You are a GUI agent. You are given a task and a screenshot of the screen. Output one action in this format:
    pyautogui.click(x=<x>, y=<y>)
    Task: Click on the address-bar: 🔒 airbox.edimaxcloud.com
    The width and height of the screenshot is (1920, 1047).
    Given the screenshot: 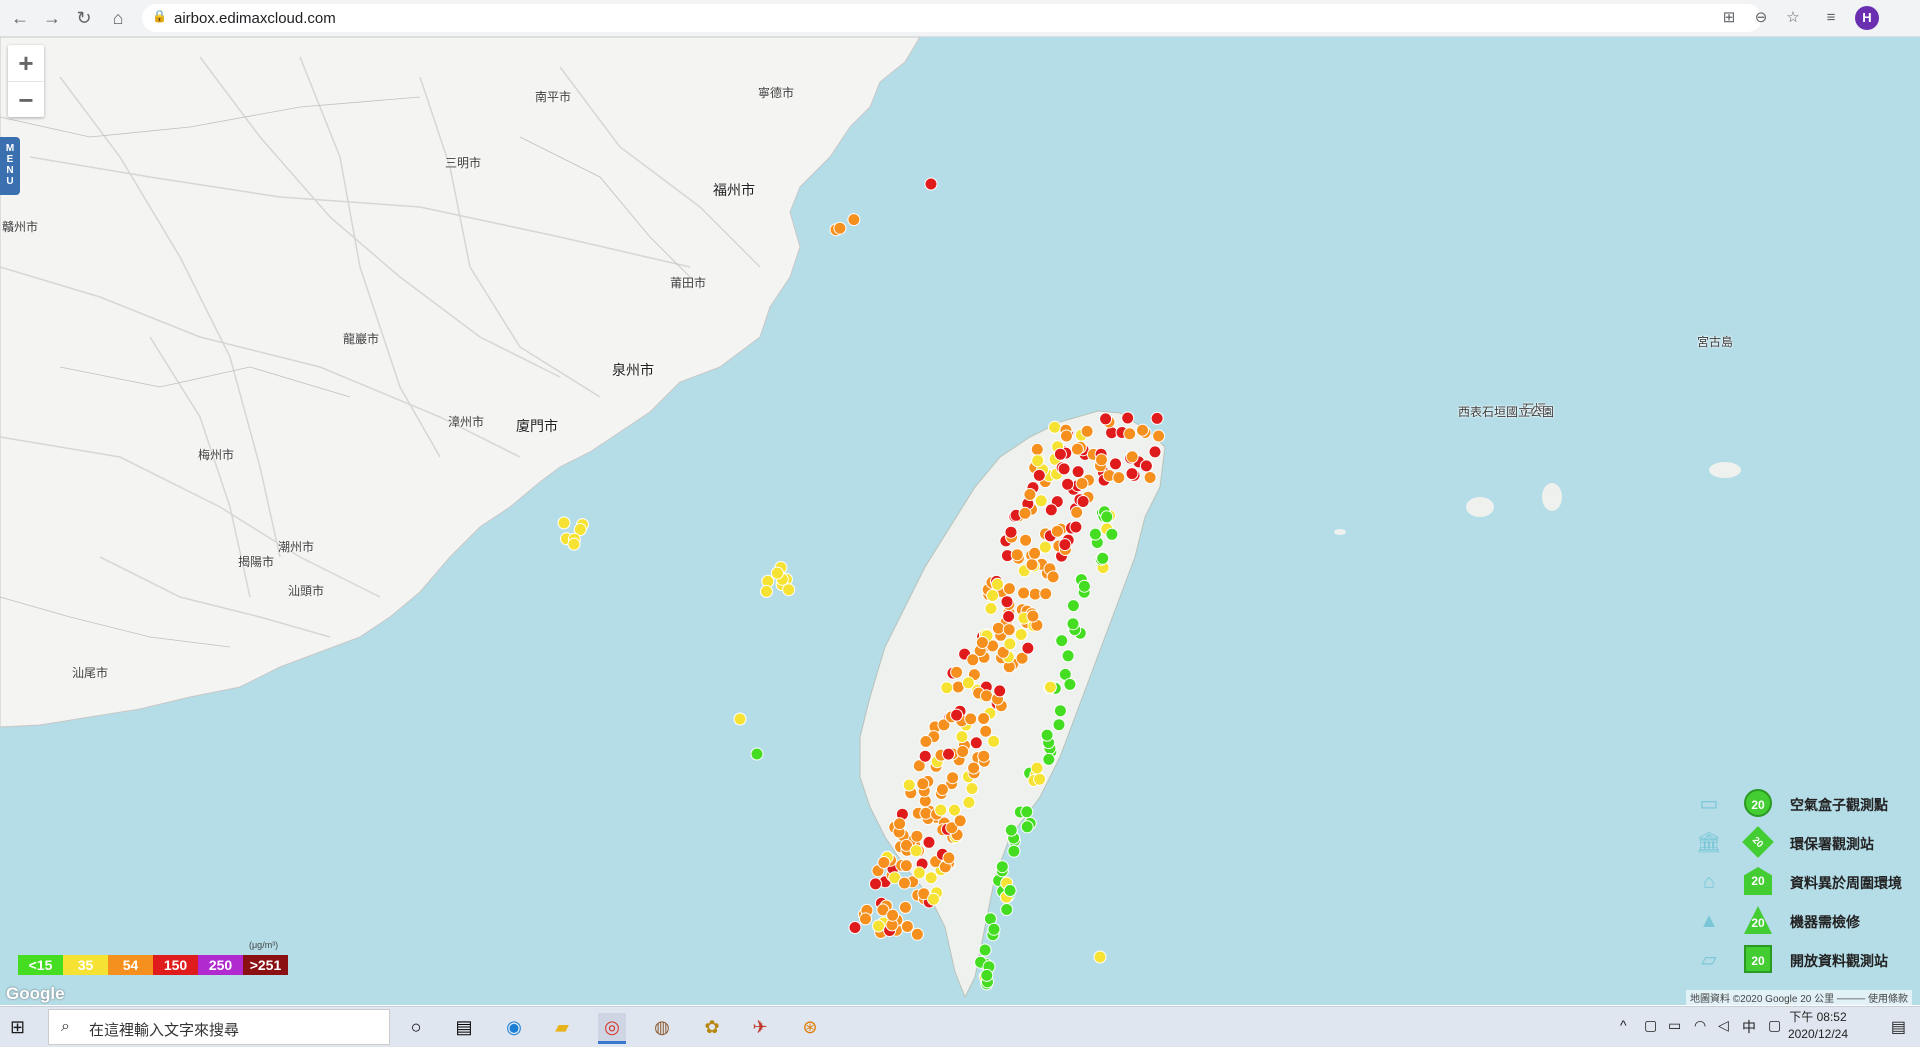 What is the action you would take?
    pyautogui.click(x=952, y=18)
    